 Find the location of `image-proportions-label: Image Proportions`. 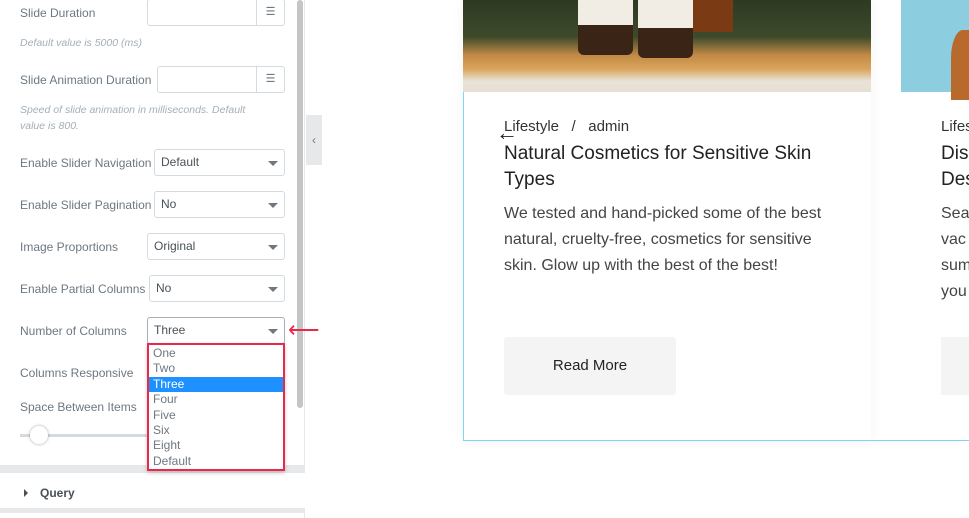

image-proportions-label: Image Proportions is located at coordinates (69, 247).